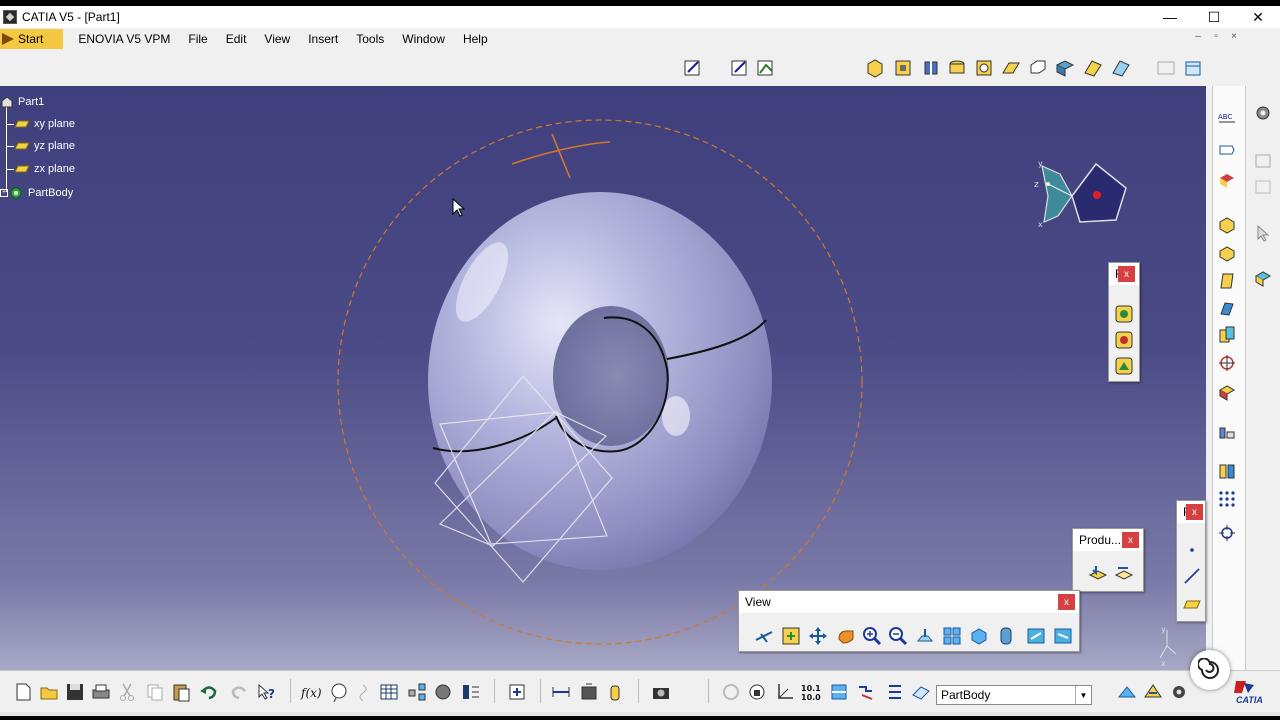 Image resolution: width=1280 pixels, height=720 pixels. What do you see at coordinates (36, 193) in the screenshot?
I see `tree-item-partbody: + PartBody` at bounding box center [36, 193].